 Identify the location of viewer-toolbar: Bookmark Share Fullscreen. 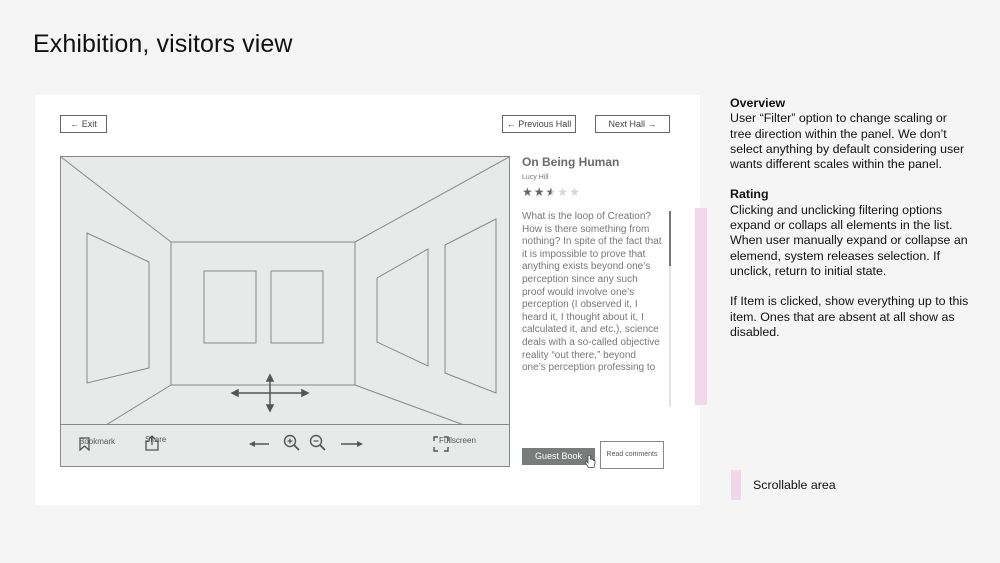
(285, 445).